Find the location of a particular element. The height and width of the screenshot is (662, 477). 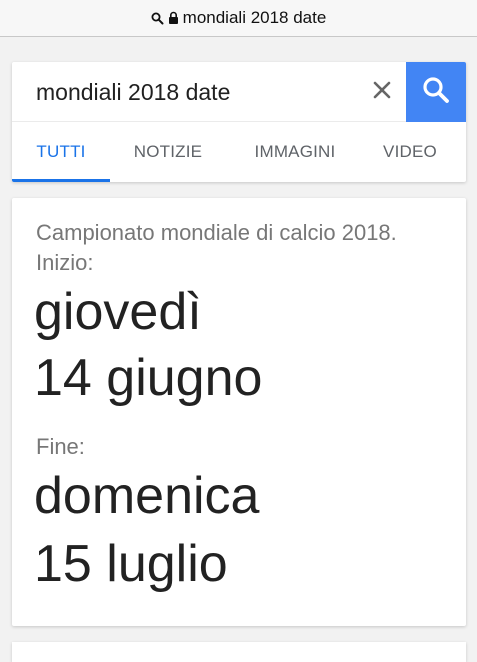

close-icon is located at coordinates (382, 92).